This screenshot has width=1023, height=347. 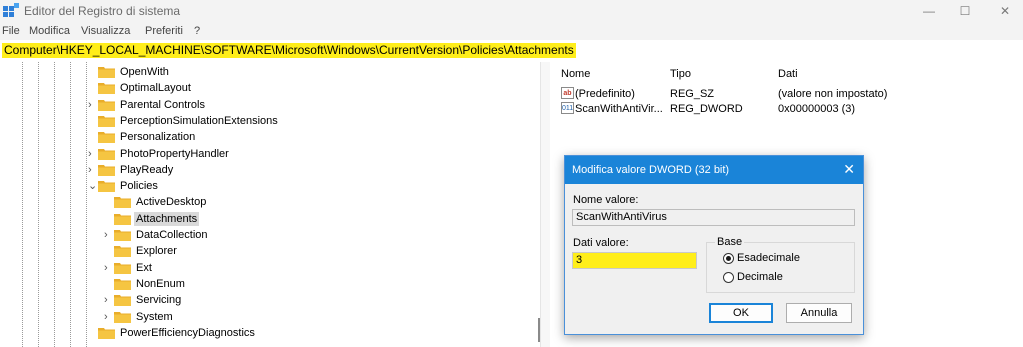 What do you see at coordinates (606, 200) in the screenshot?
I see `value-name-label: Nome valore:` at bounding box center [606, 200].